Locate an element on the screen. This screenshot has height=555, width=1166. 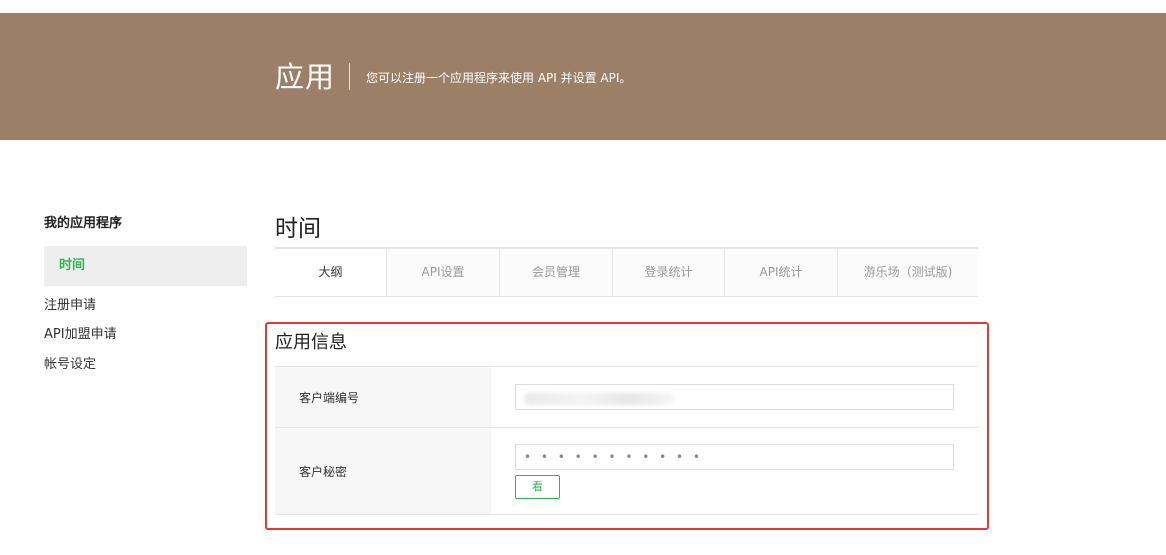
app-info-title: 应用信息 is located at coordinates (311, 342).